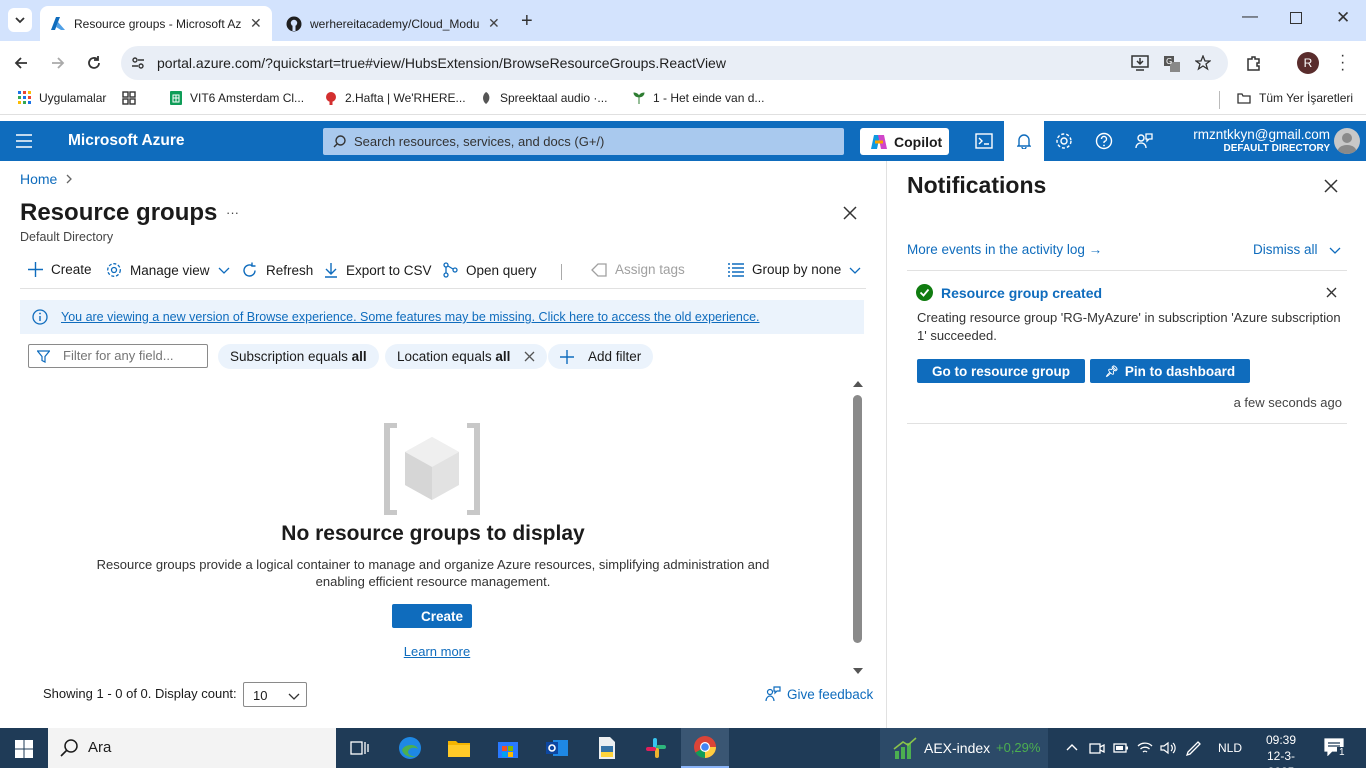 The height and width of the screenshot is (780, 1366). I want to click on pagination-summary: Showing 1 - 0 of 0. Display count:, so click(140, 693).